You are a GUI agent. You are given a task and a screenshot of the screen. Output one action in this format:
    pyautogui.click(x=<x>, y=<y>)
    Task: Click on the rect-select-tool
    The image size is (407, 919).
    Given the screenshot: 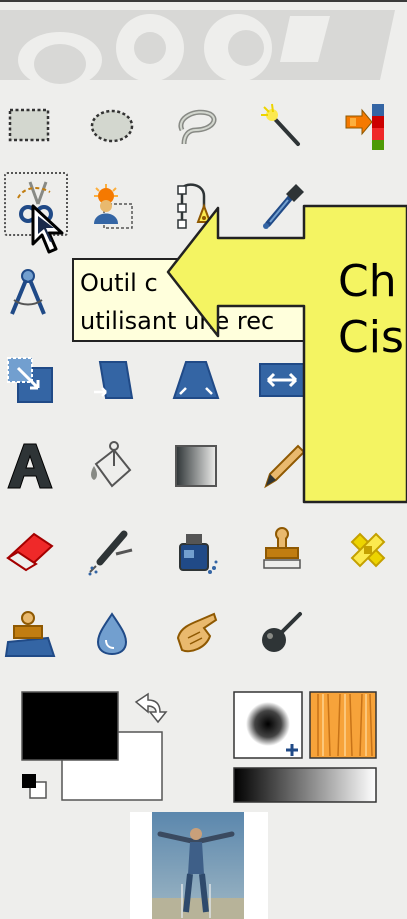 What is the action you would take?
    pyautogui.click(x=30, y=126)
    